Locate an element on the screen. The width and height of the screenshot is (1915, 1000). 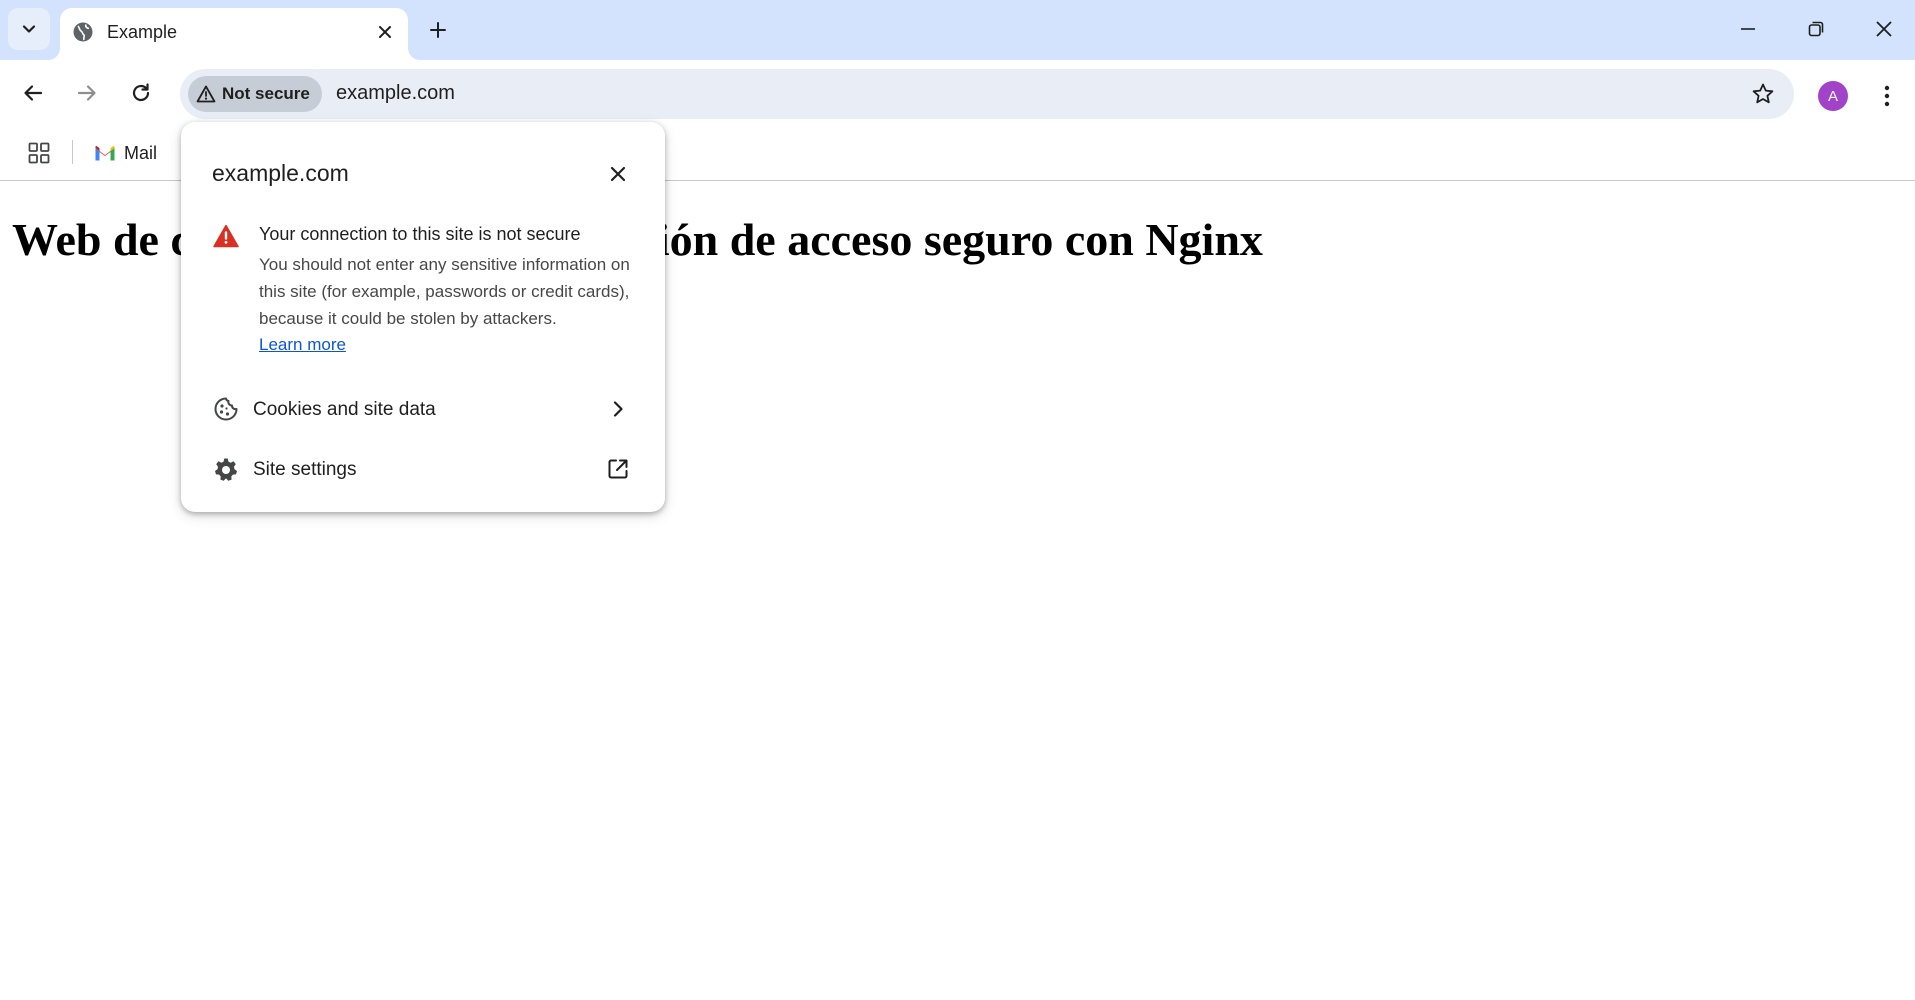
profile-avatar: A is located at coordinates (1833, 96).